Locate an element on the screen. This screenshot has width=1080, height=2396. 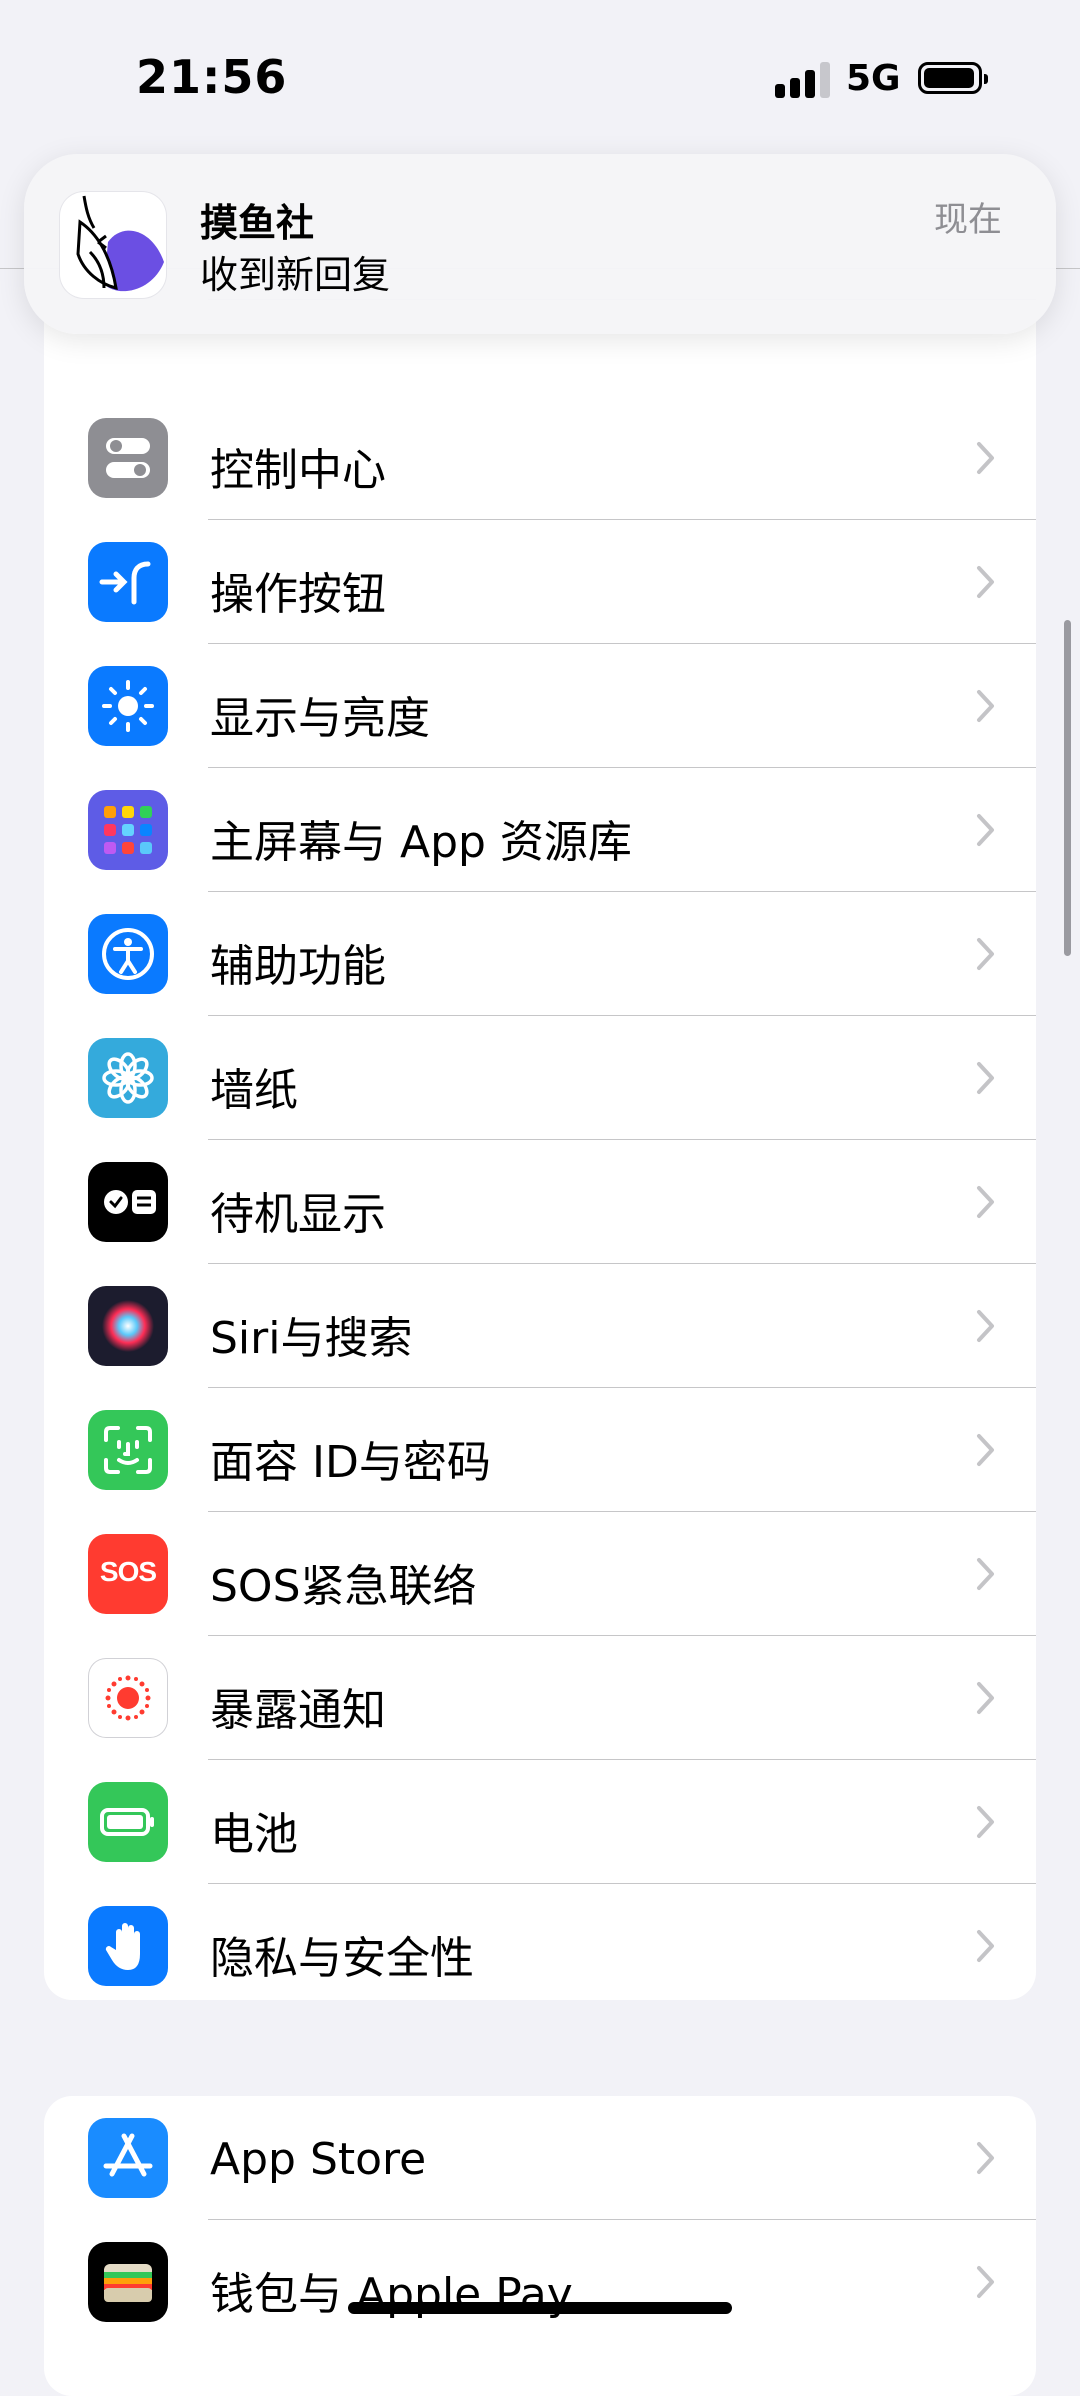
wallet-icon is located at coordinates (128, 2282).